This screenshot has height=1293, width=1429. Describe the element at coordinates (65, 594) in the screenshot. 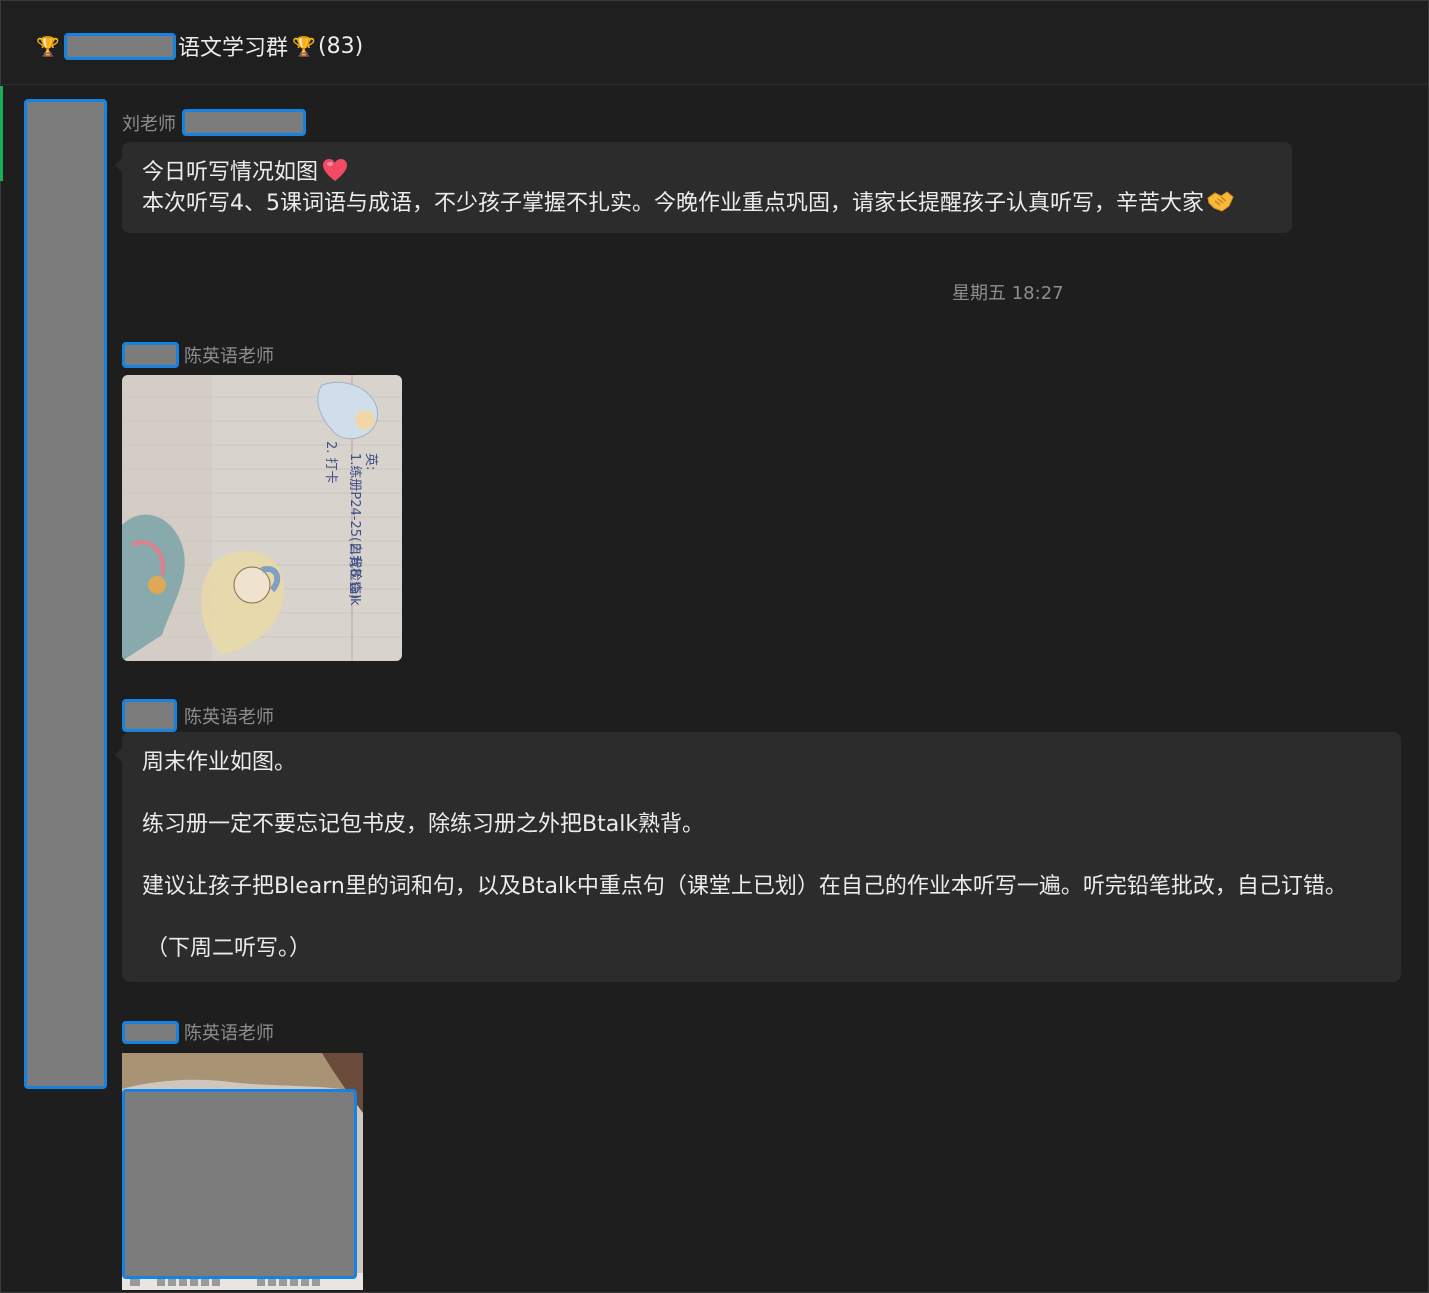

I see `avatar-redacted` at that location.